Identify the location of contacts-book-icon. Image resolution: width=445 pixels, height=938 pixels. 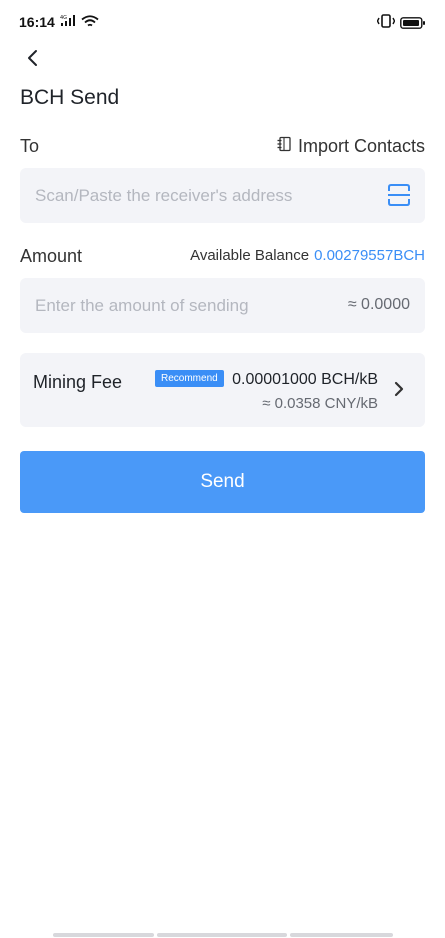
(284, 146).